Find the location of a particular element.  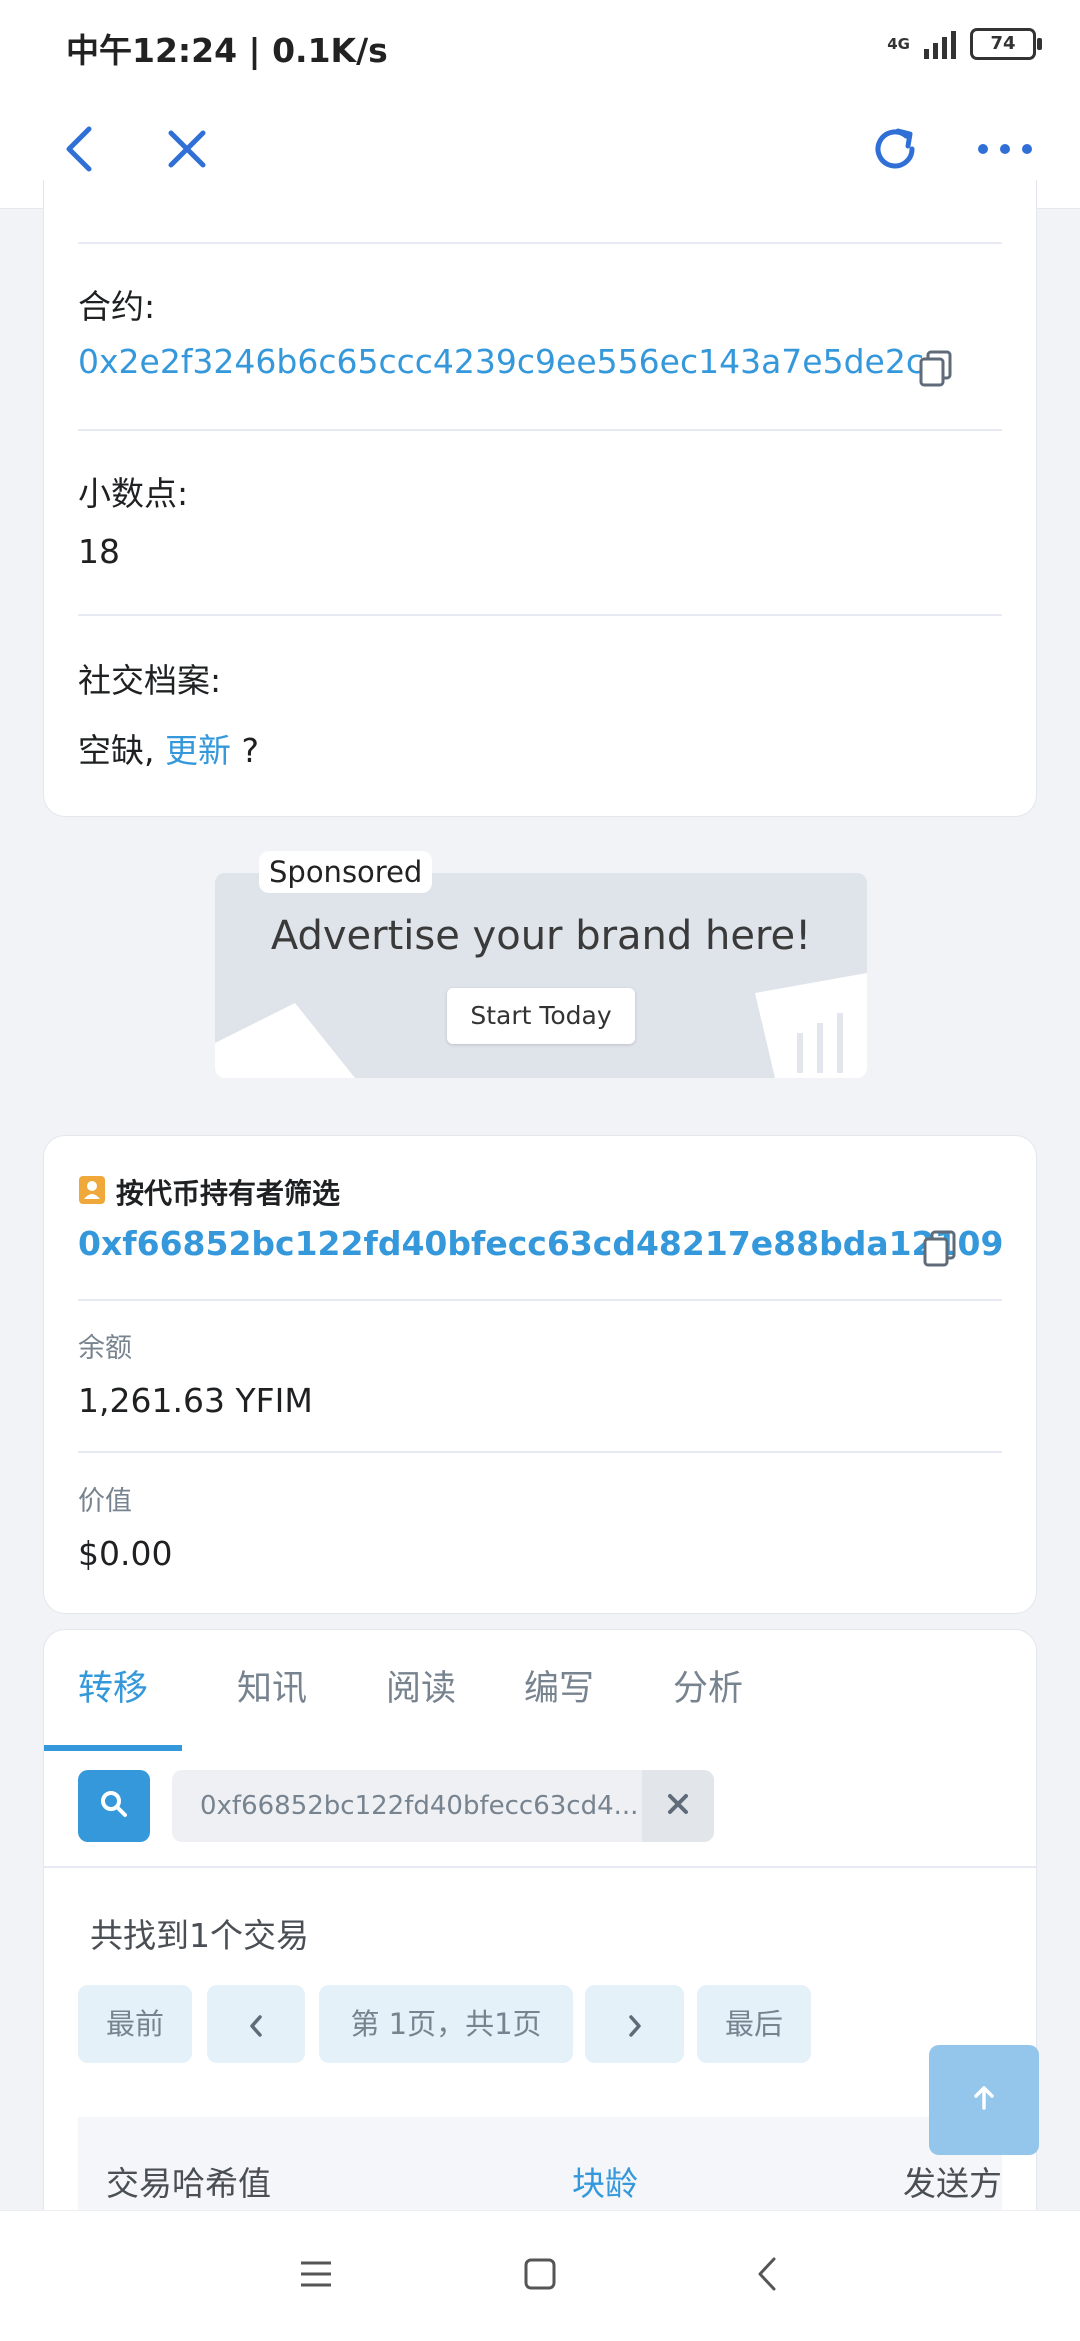

clear-search-button is located at coordinates (678, 1806).